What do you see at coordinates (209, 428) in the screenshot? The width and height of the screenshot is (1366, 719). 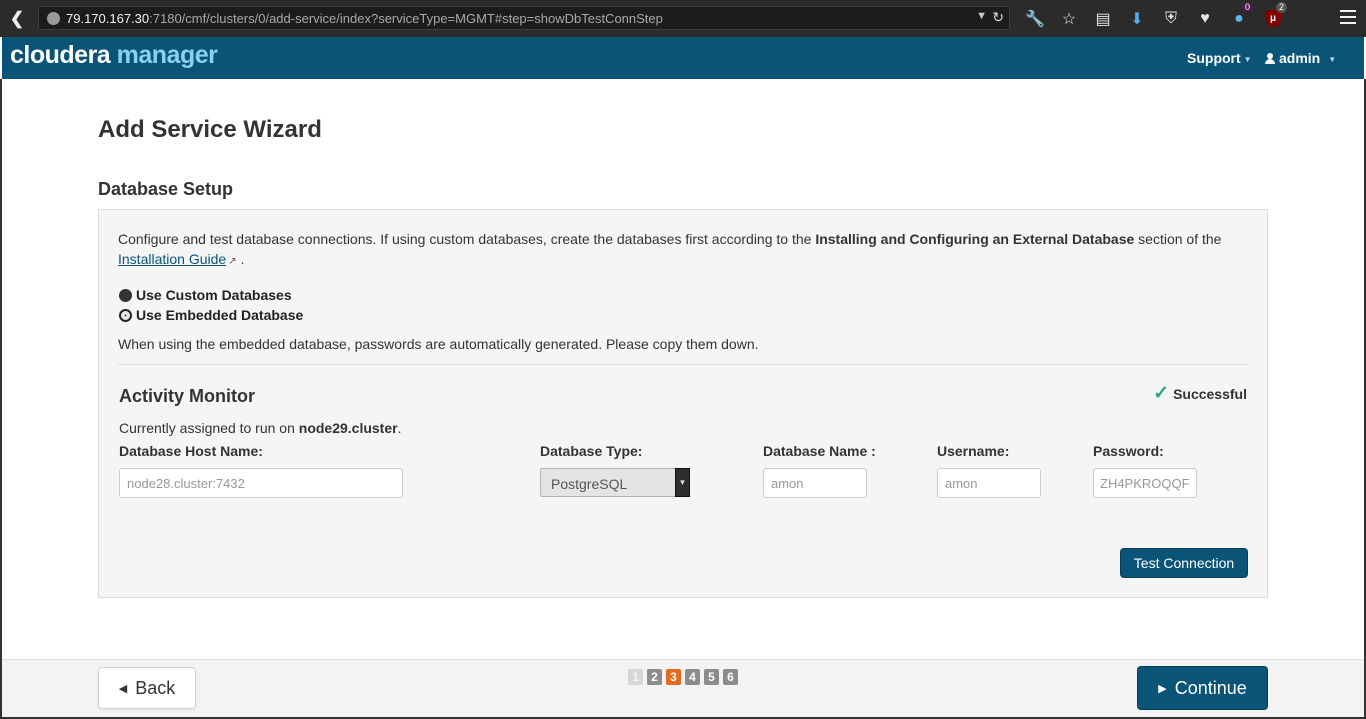 I see `assigned-prefix: Currently assigned to run on` at bounding box center [209, 428].